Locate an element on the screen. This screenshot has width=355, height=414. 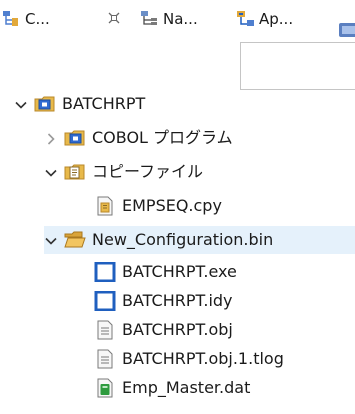
tree-item-file: BATCHRPT.obj is located at coordinates (163, 330).